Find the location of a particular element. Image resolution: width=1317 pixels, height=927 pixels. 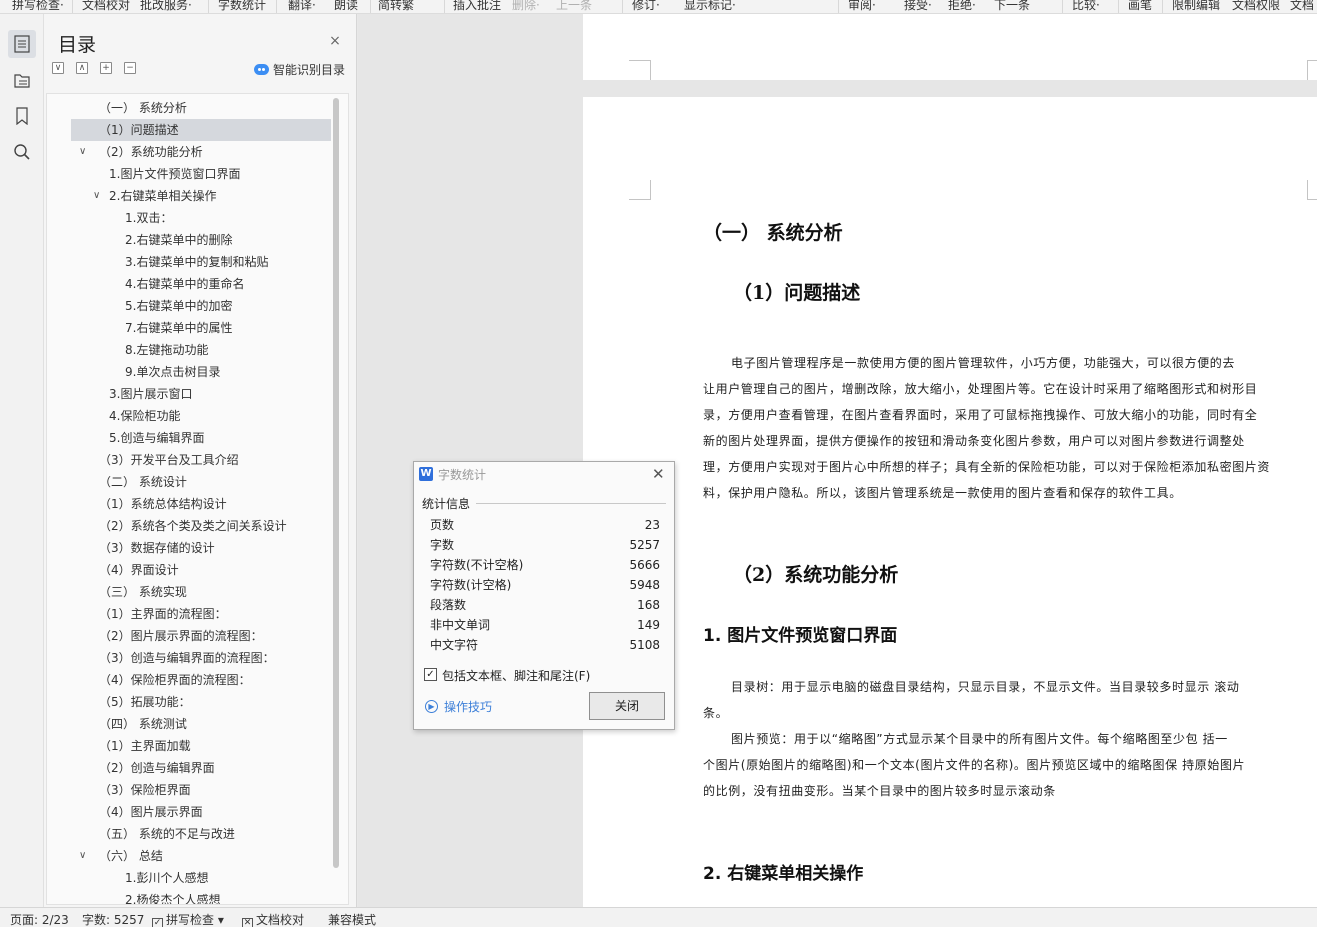

ribbon-button: 批改服务· is located at coordinates (166, 6).